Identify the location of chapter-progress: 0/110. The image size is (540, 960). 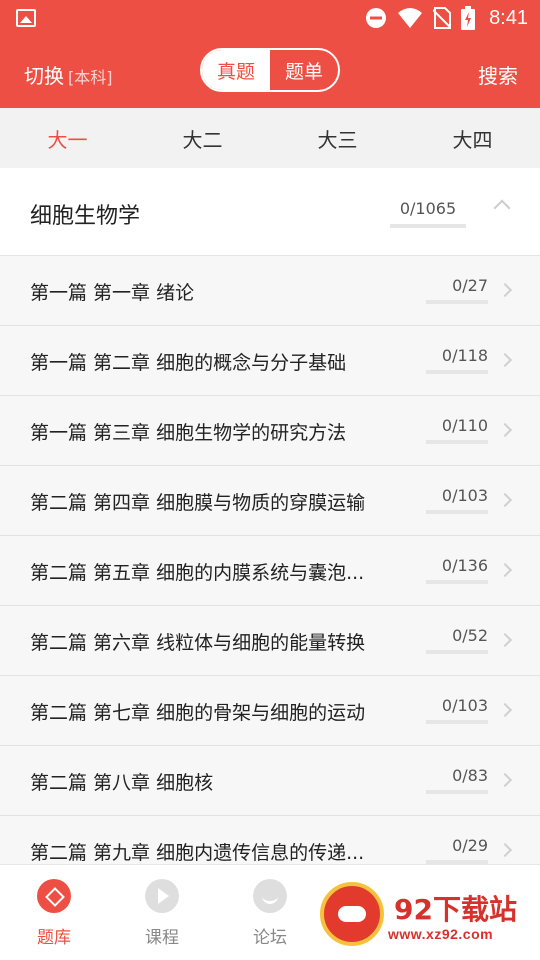
(464, 425).